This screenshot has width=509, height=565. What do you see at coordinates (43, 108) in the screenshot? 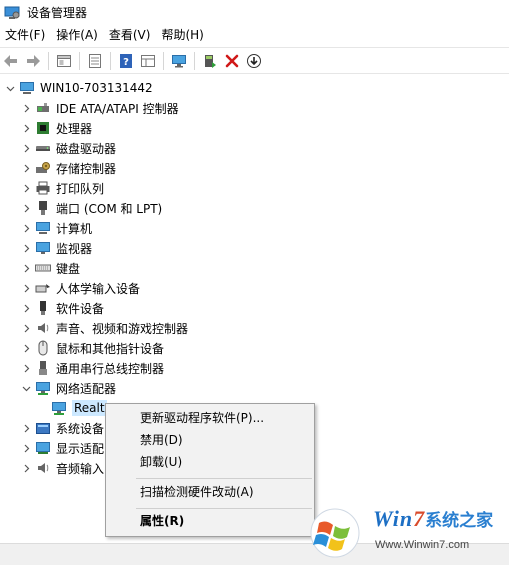
I see `ide-controller-icon` at bounding box center [43, 108].